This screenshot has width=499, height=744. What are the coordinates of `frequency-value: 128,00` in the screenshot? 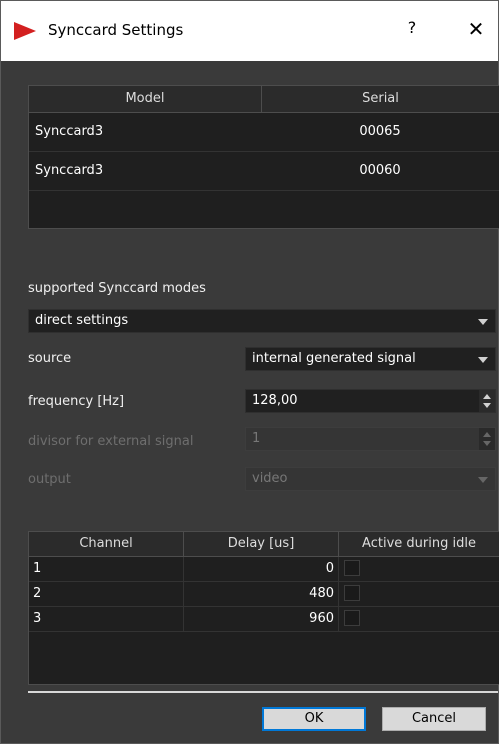 It's located at (275, 400).